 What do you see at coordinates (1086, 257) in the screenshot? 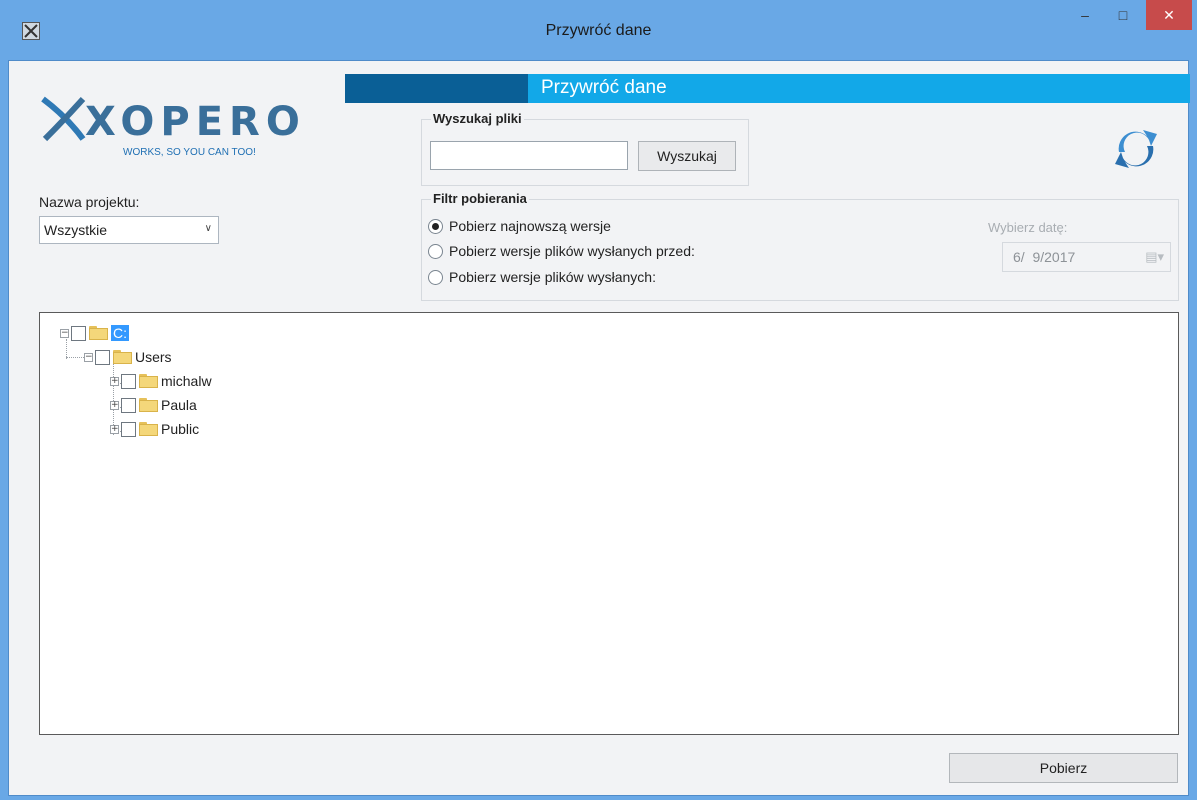
I see `date-picker: 6/ 9/2017 ▤▾` at bounding box center [1086, 257].